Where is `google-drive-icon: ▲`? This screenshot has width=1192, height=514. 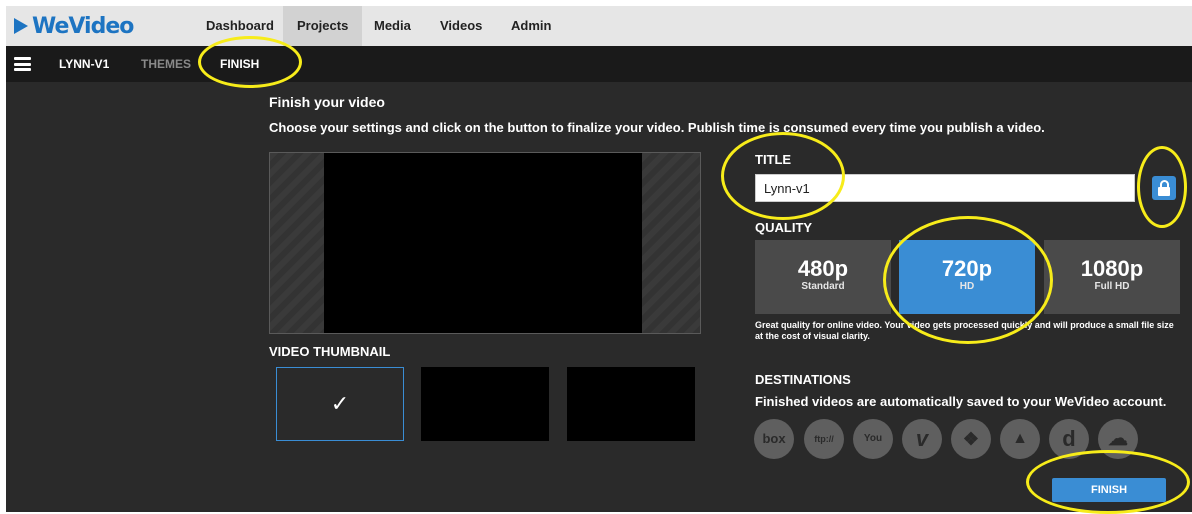
google-drive-icon: ▲ is located at coordinates (1020, 439).